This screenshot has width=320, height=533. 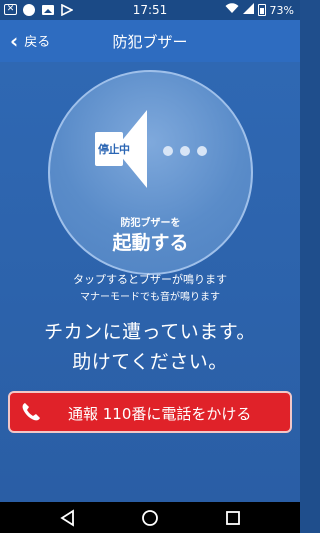 What do you see at coordinates (233, 518) in the screenshot?
I see `recents-square-icon` at bounding box center [233, 518].